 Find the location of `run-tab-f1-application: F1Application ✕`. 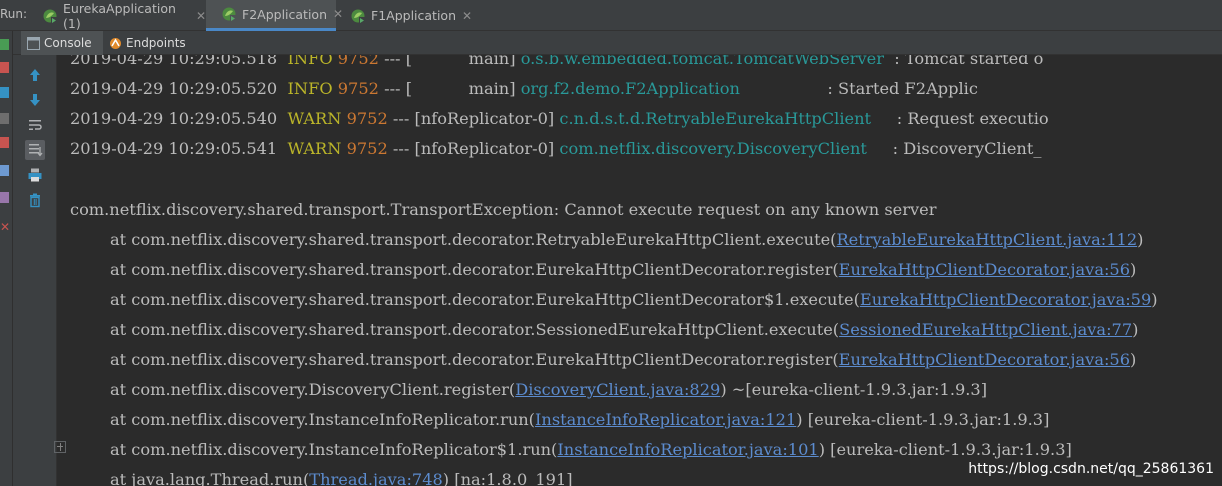

run-tab-f1-application: F1Application ✕ is located at coordinates (404, 15).